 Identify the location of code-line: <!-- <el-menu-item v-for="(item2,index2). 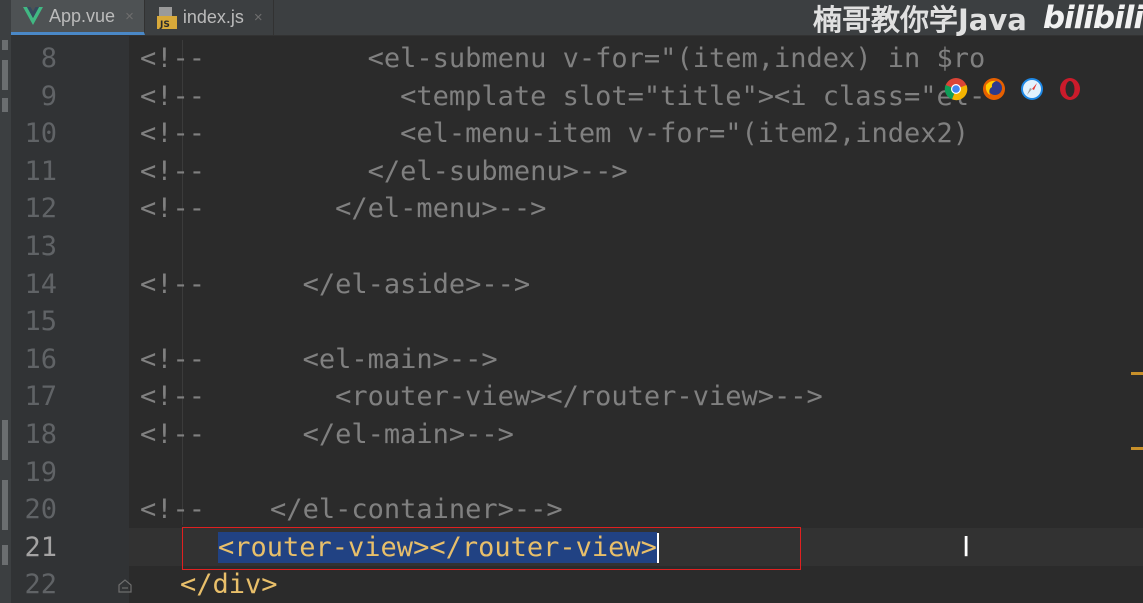
(554, 134).